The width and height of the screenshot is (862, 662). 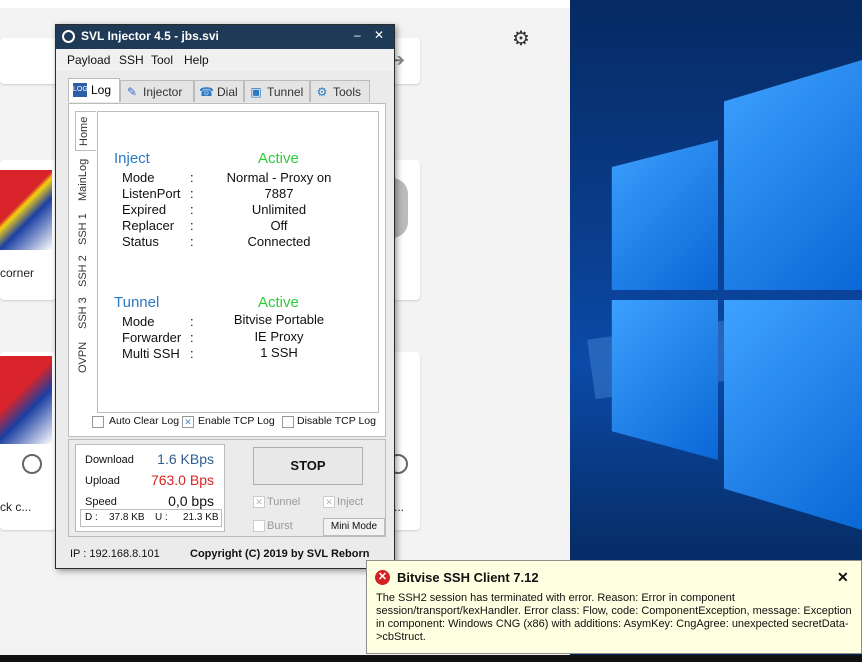 I want to click on speed-label: Speed, so click(x=101, y=502).